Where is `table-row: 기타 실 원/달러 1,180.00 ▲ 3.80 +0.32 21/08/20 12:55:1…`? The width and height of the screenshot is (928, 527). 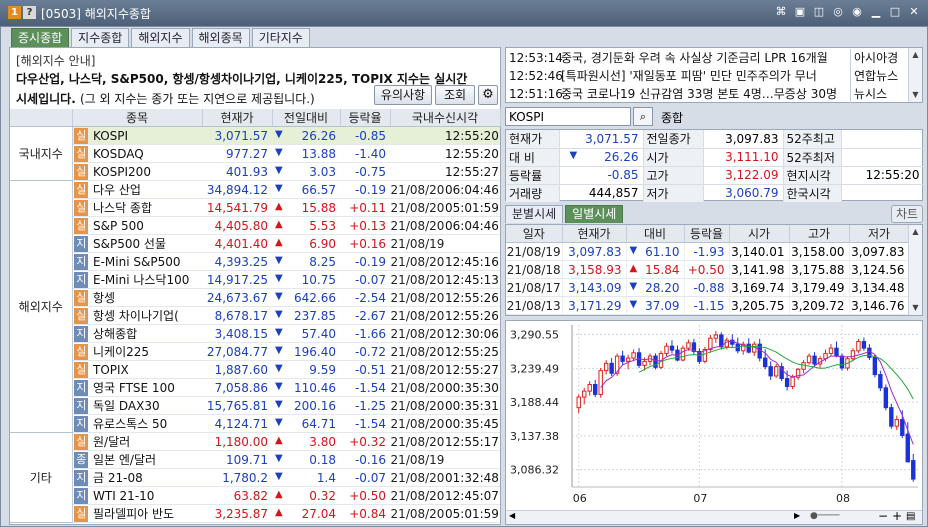 table-row: 기타 실 원/달러 1,180.00 ▲ 3.80 +0.32 21/08/20 12:55:1… is located at coordinates (255, 477).